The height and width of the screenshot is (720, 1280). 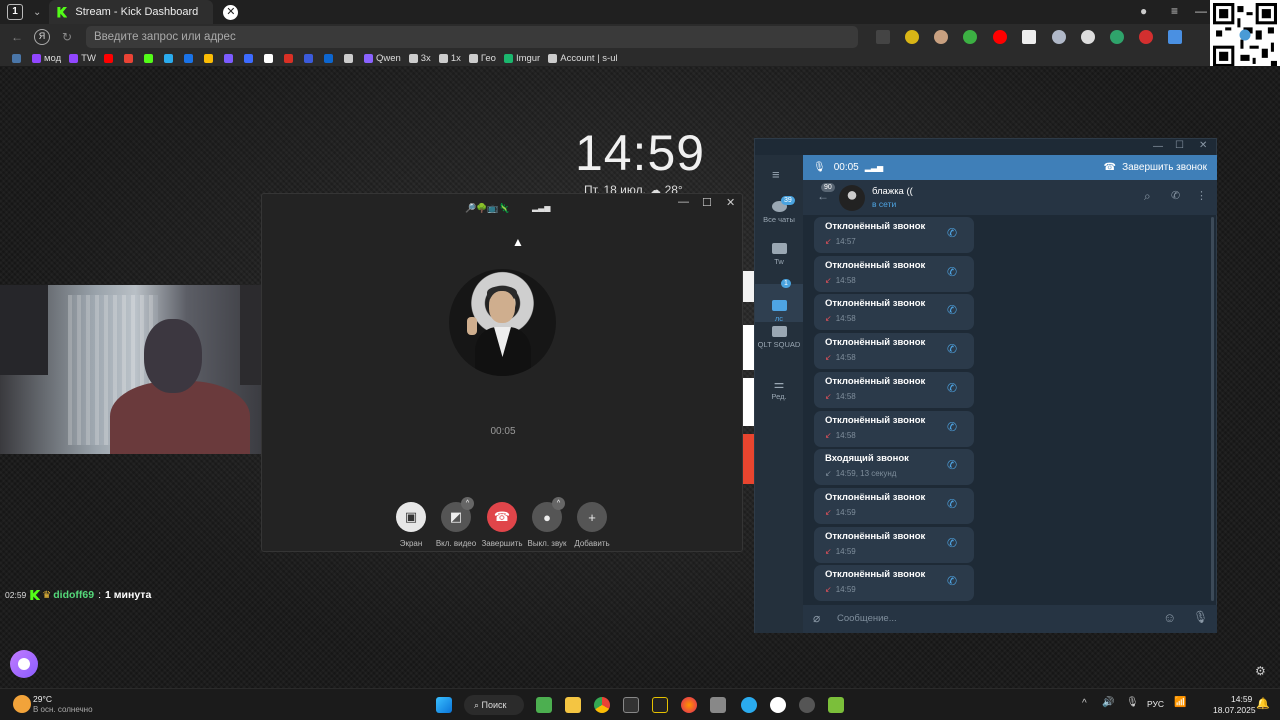 I want to click on chrome-icon, so click(x=602, y=705).